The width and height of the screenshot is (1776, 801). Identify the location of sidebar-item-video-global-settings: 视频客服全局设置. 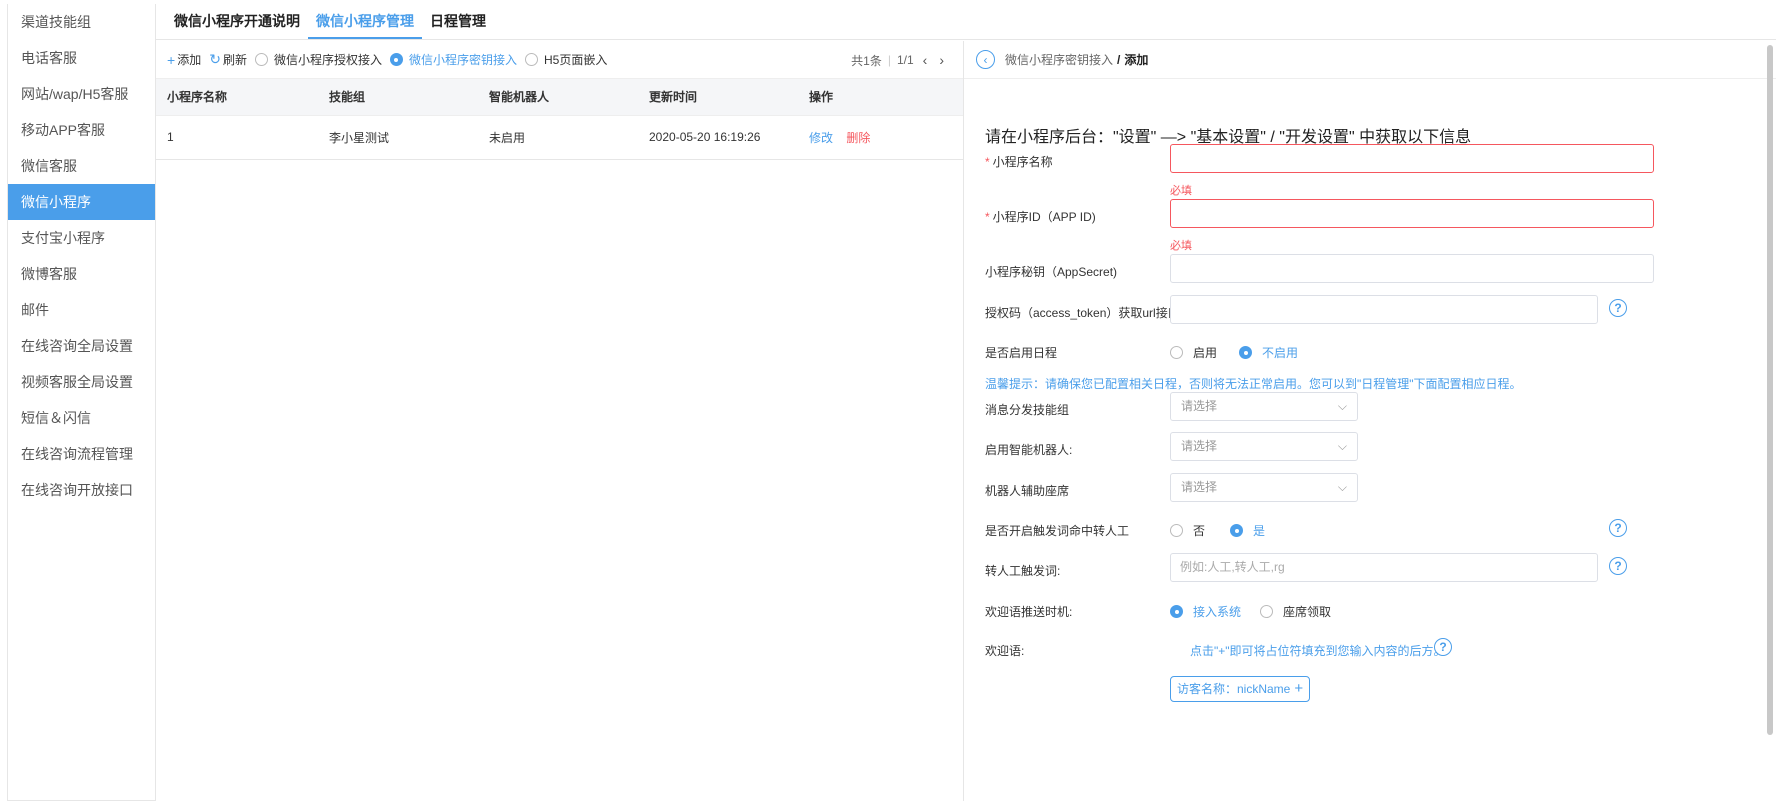
(81, 382).